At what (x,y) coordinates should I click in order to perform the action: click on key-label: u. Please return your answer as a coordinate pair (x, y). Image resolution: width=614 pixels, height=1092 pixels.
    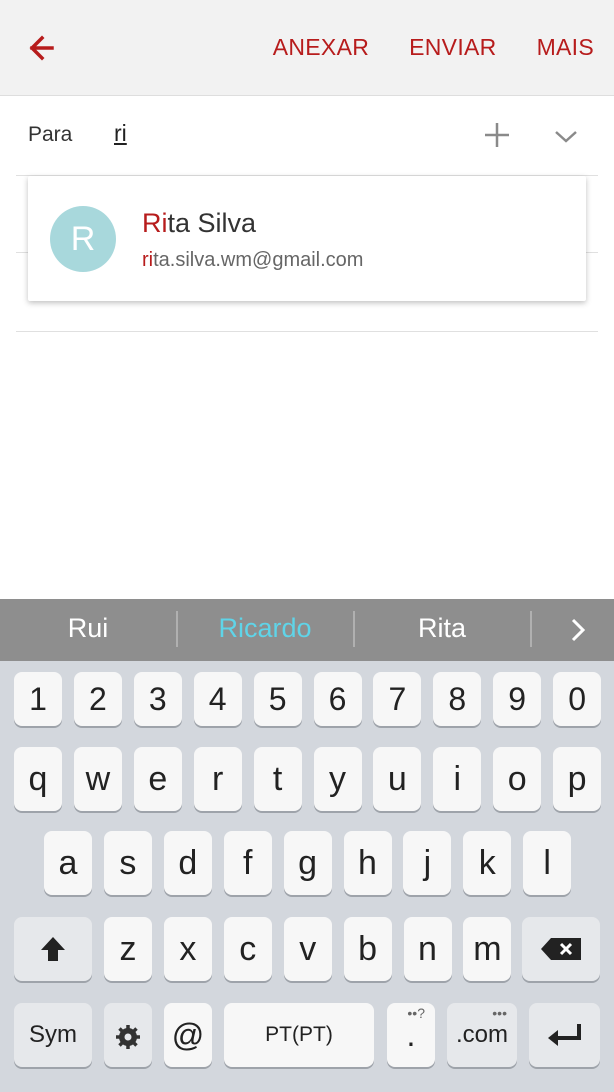
    Looking at the image, I should click on (397, 778).